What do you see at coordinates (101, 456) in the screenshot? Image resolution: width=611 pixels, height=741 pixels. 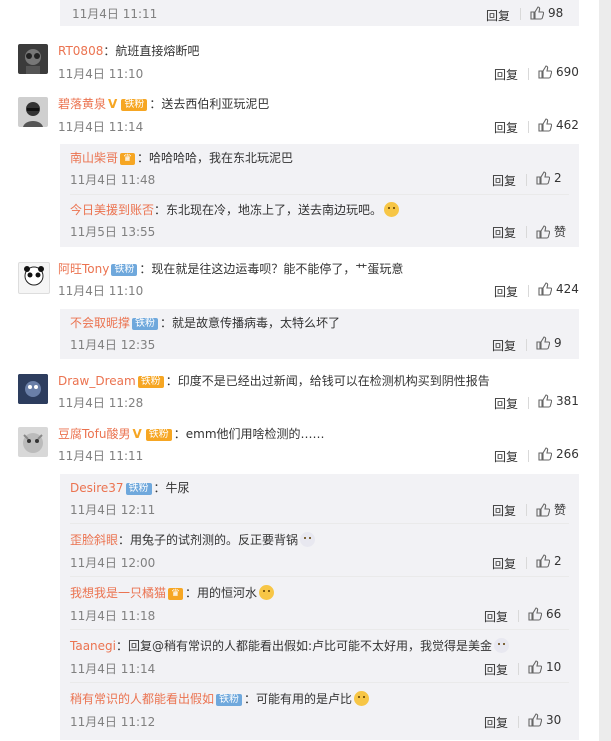 I see `comment-time: 11月4日 11:11` at bounding box center [101, 456].